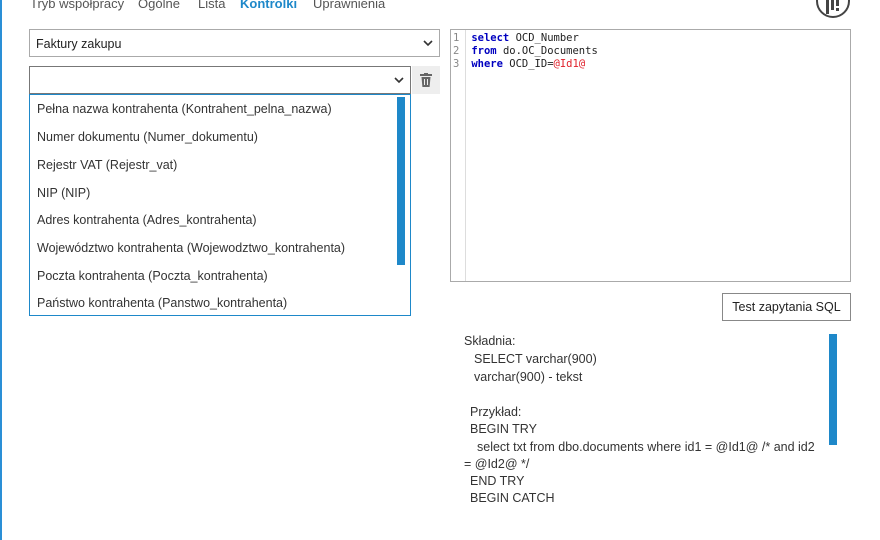  I want to click on trash-icon, so click(426, 80).